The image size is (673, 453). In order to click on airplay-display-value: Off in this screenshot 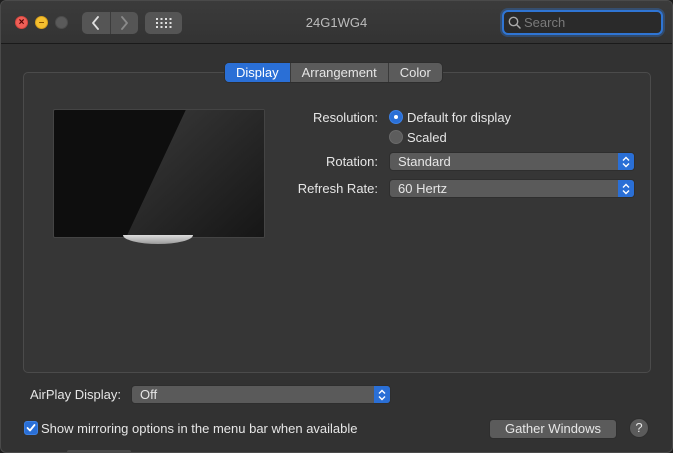, I will do `click(149, 394)`.